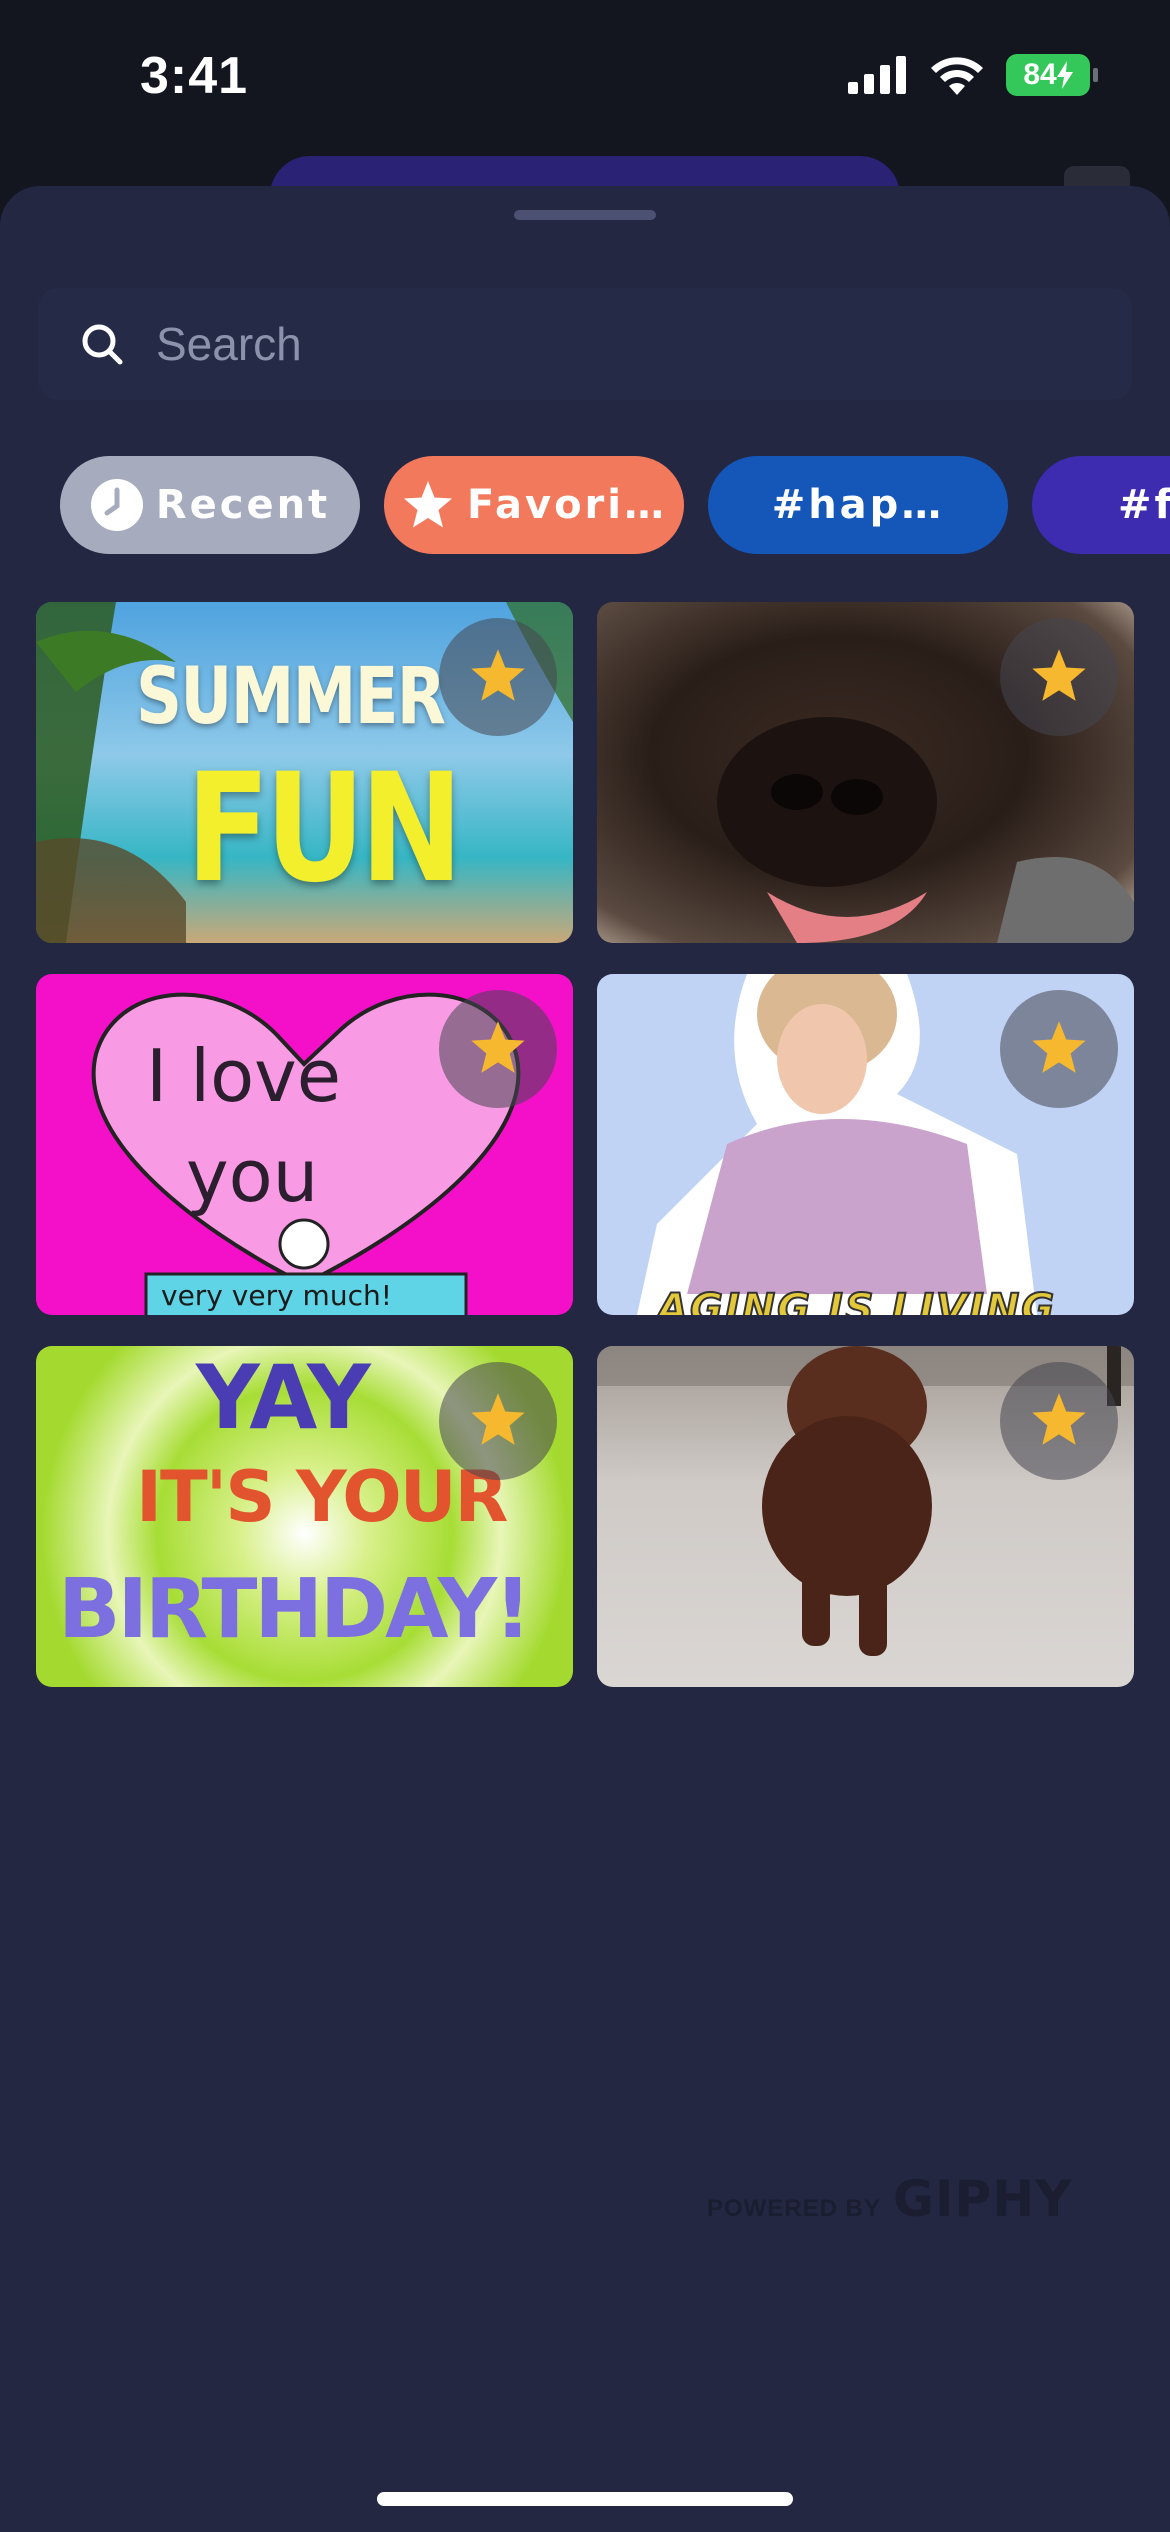 The width and height of the screenshot is (1170, 2532). What do you see at coordinates (276, 1295) in the screenshot?
I see `gif-text-bottom: very very much!` at bounding box center [276, 1295].